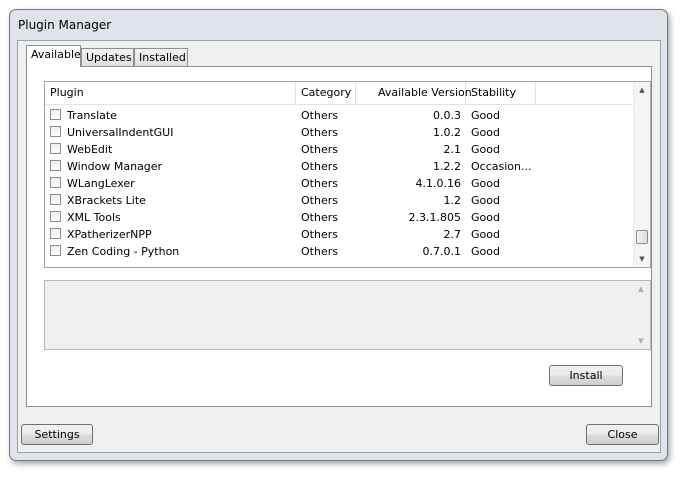  What do you see at coordinates (65, 25) in the screenshot?
I see `window-title: Plugin Manager` at bounding box center [65, 25].